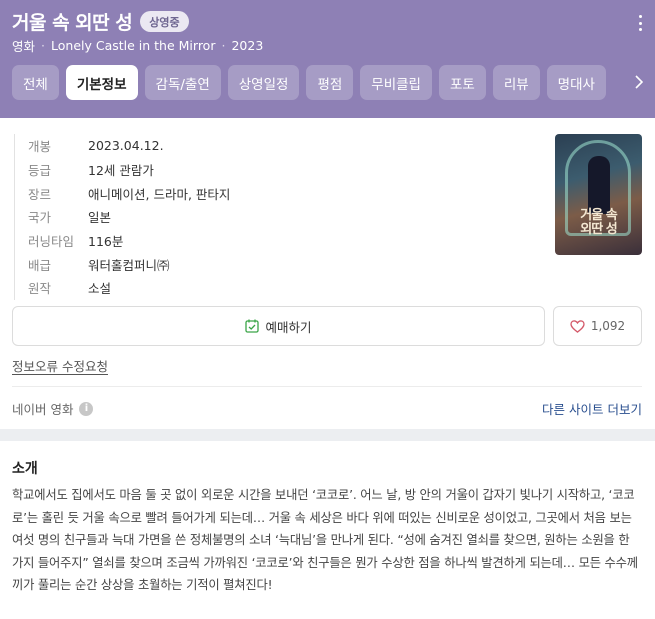 The width and height of the screenshot is (655, 619). What do you see at coordinates (40, 289) in the screenshot?
I see `info-key: 원작` at bounding box center [40, 289].